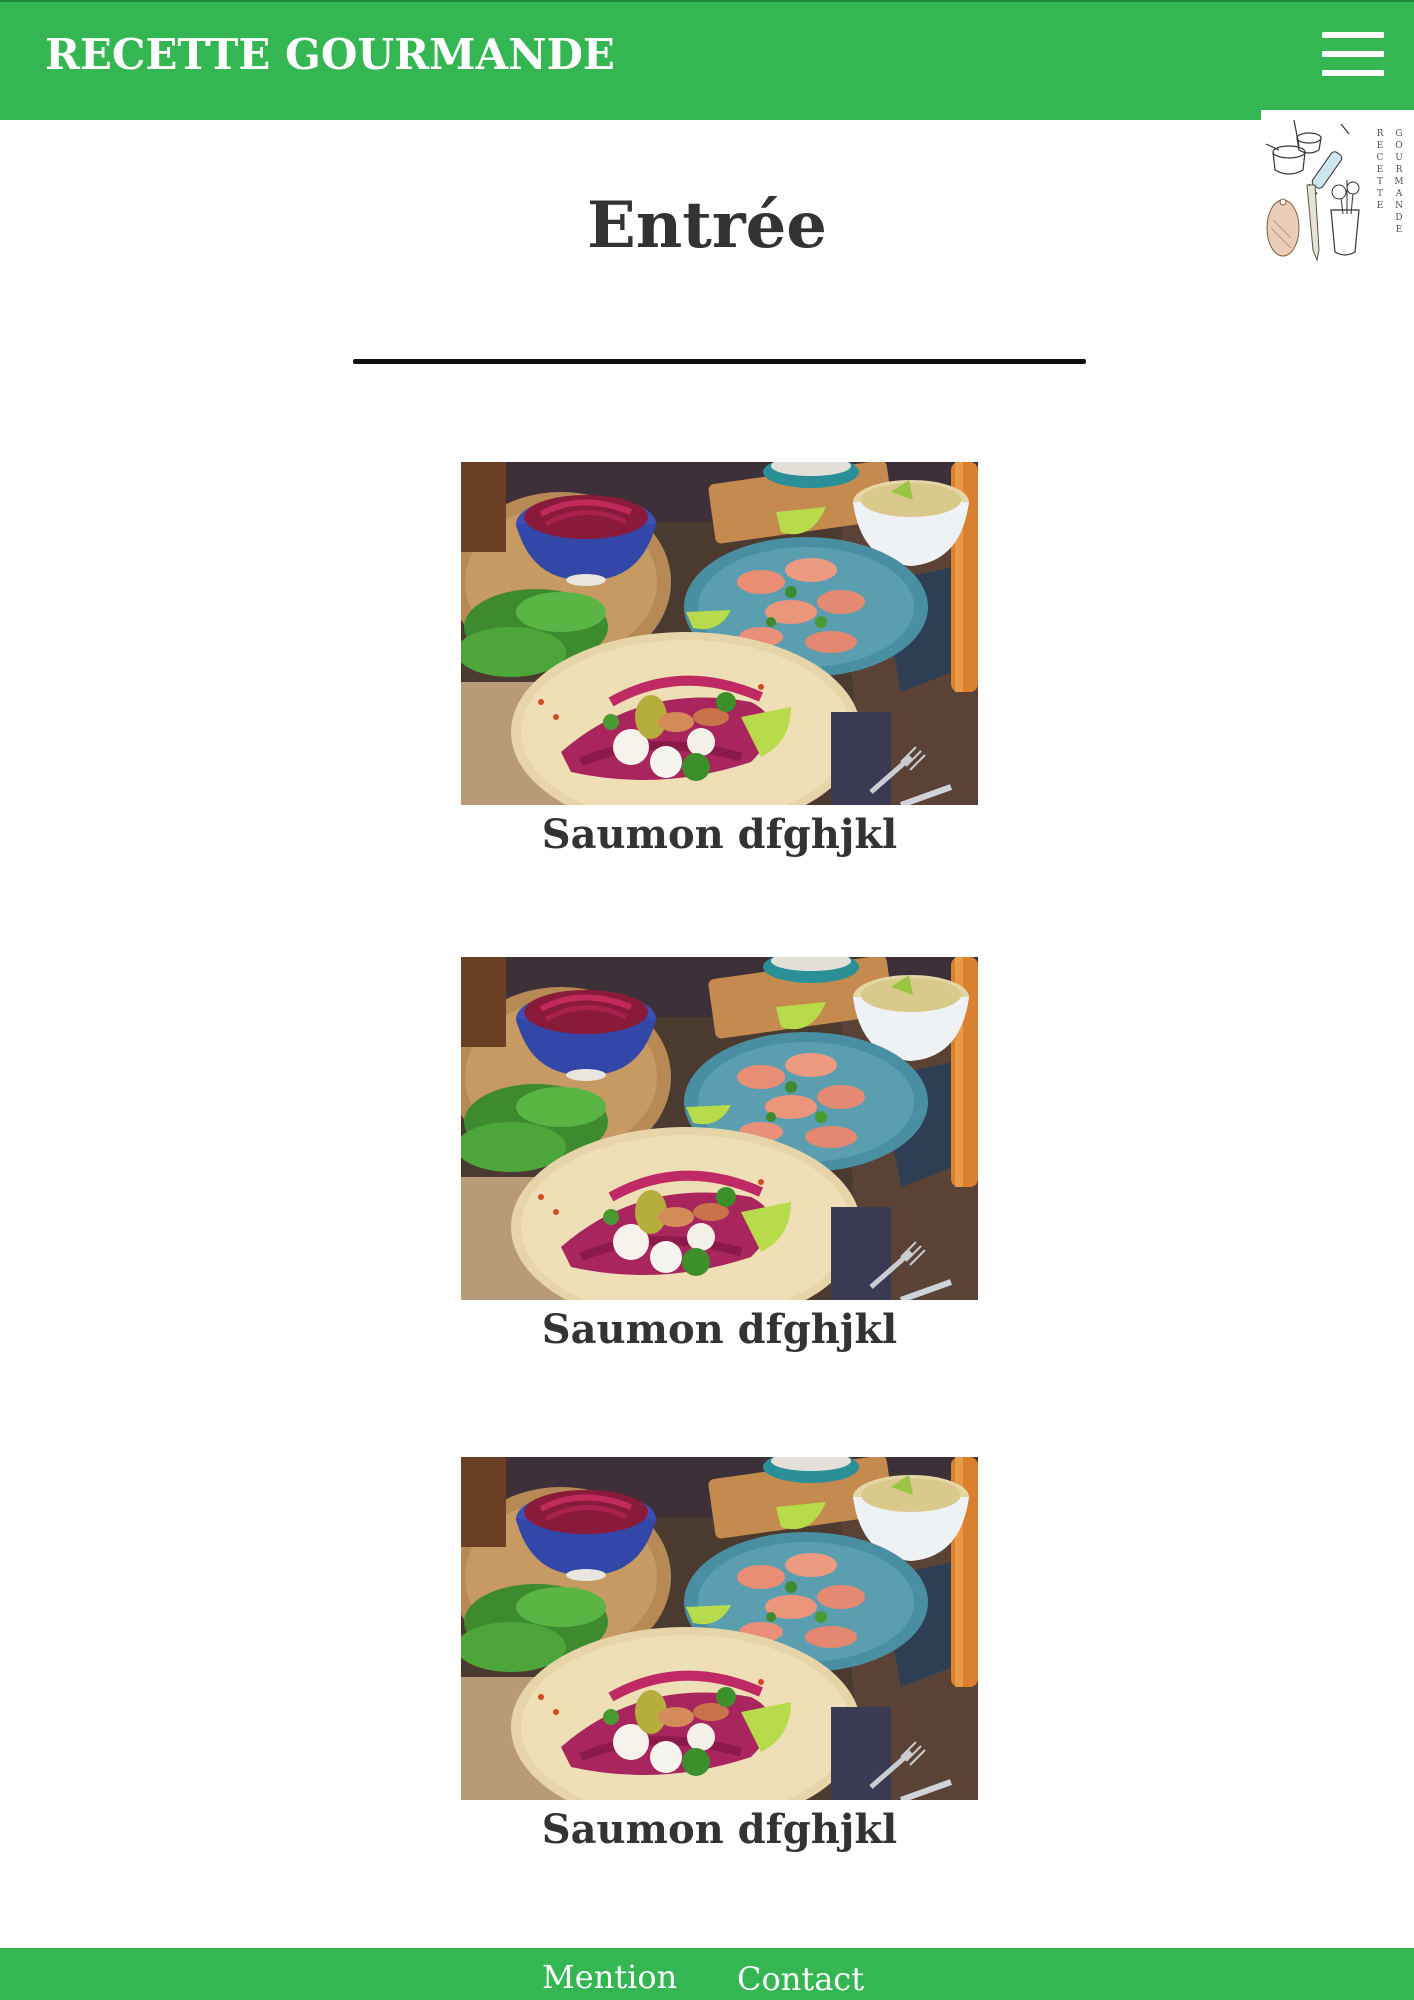  Describe the element at coordinates (707, 1974) in the screenshot. I see `site-footer: Mention Contact` at that location.